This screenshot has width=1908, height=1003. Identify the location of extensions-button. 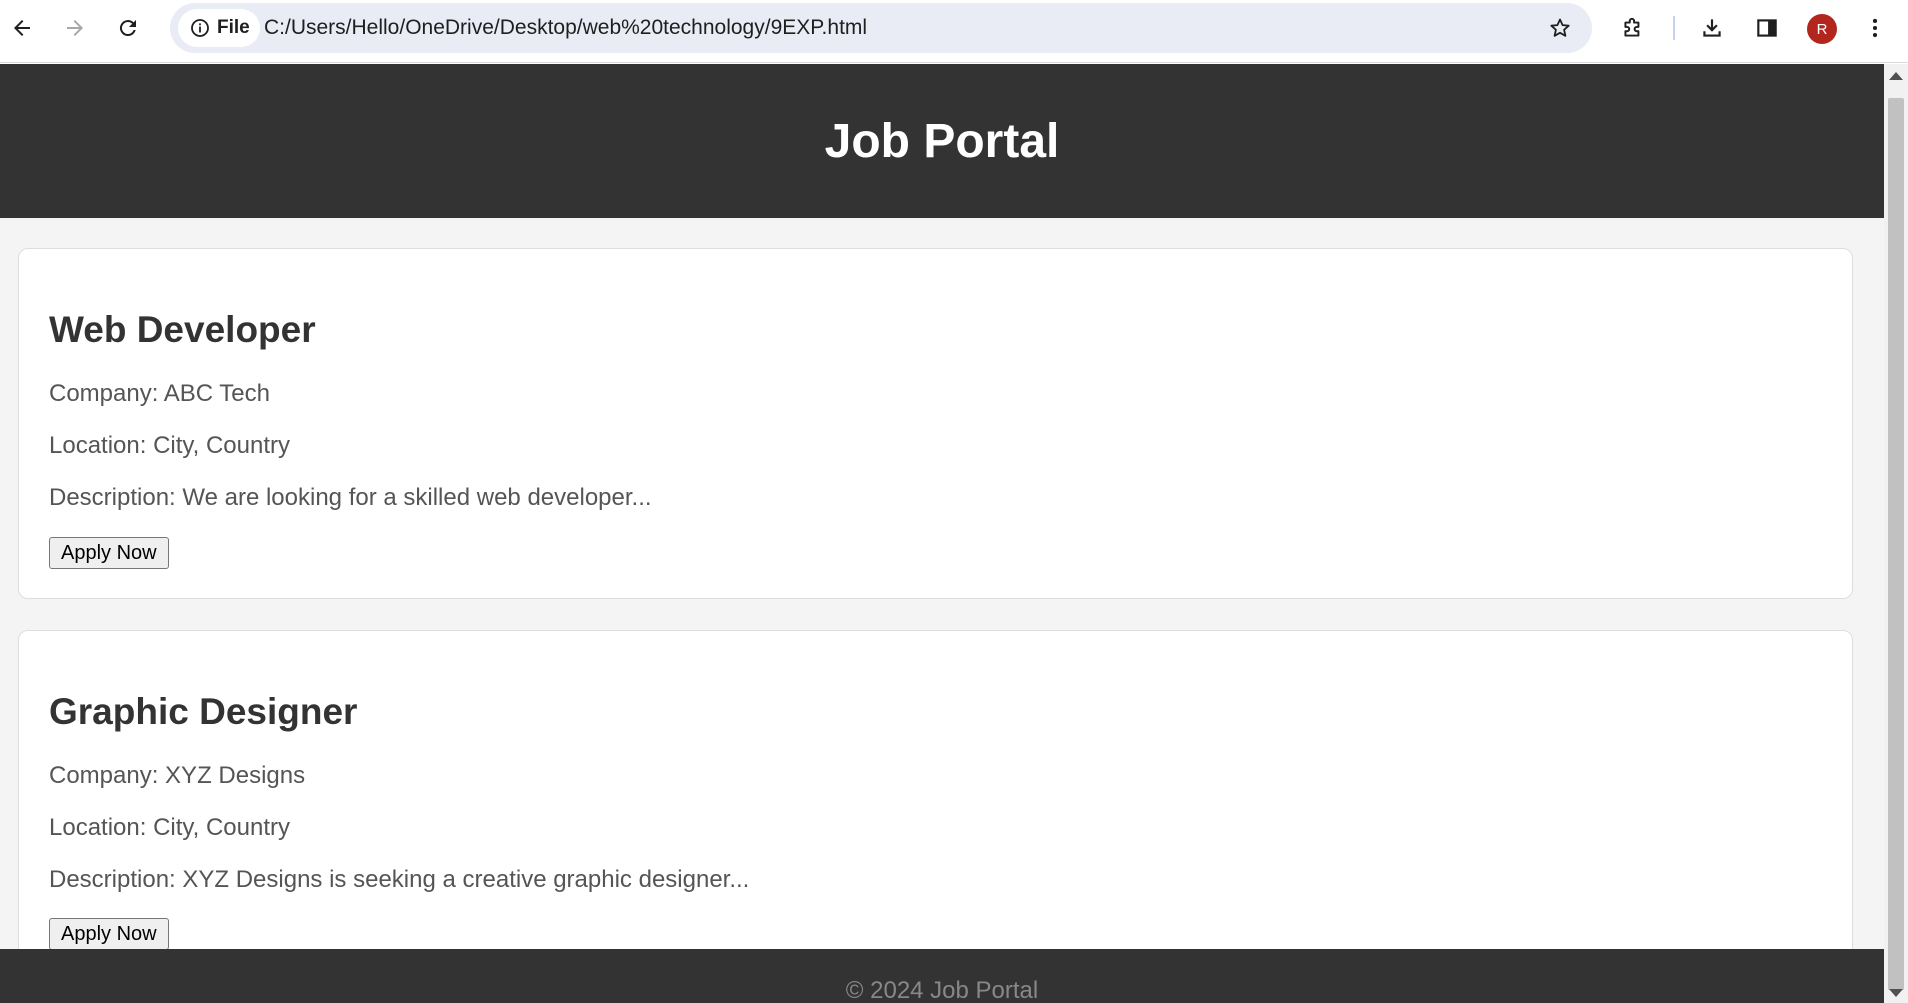
(1633, 28).